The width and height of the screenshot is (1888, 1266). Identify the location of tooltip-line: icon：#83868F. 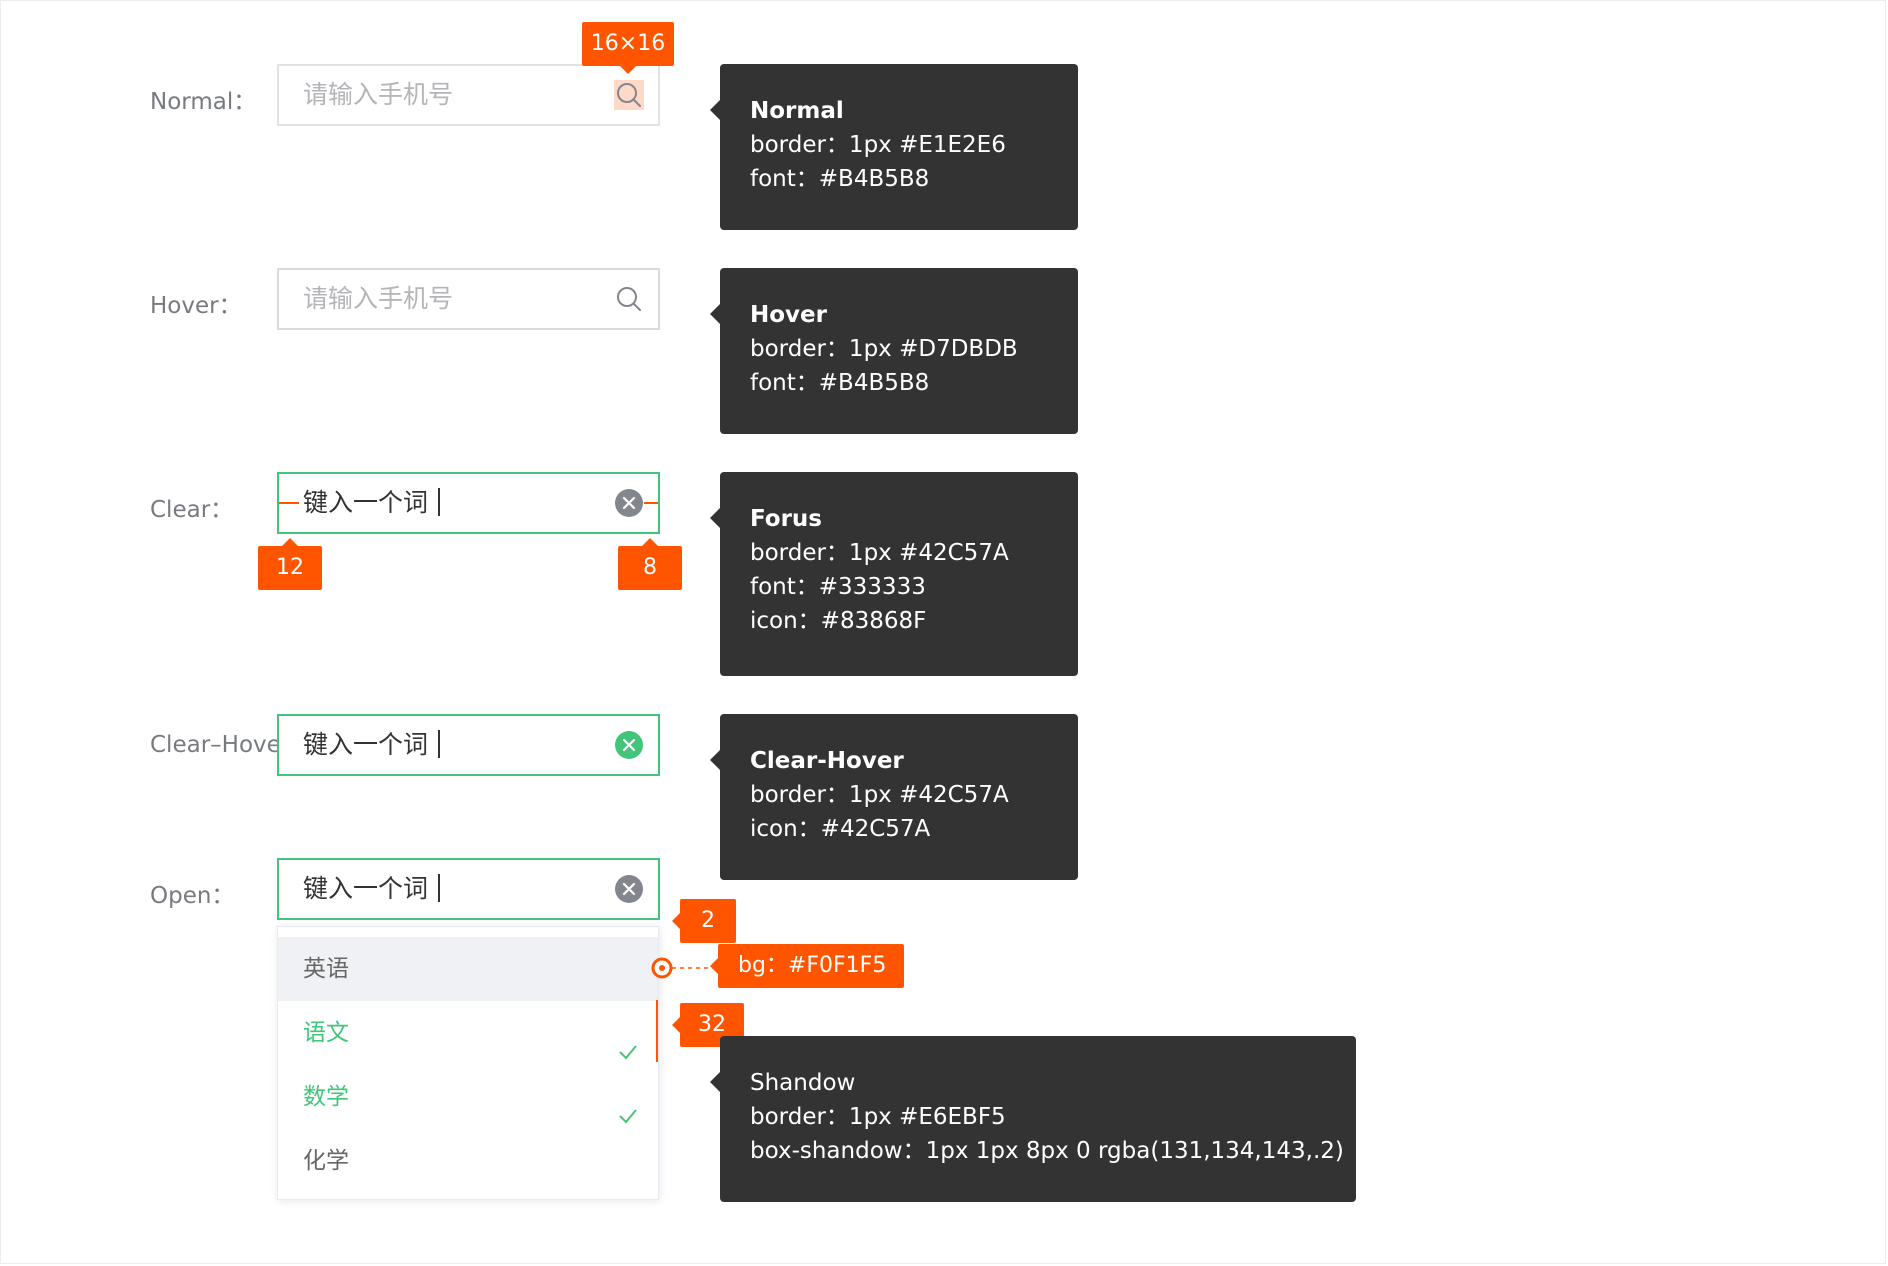
(838, 621).